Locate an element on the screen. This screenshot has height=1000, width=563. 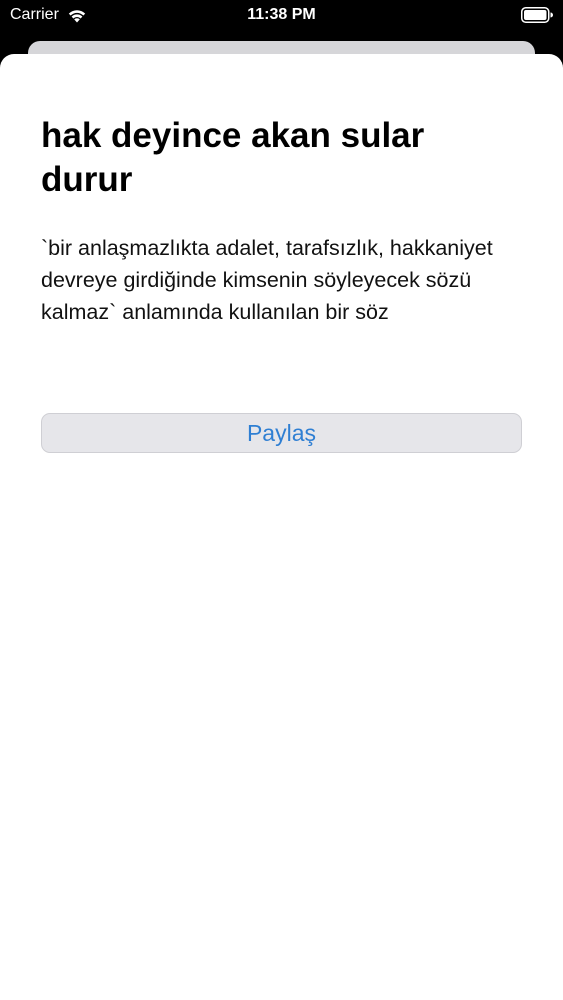
status-time: 11:38 PM is located at coordinates (281, 14).